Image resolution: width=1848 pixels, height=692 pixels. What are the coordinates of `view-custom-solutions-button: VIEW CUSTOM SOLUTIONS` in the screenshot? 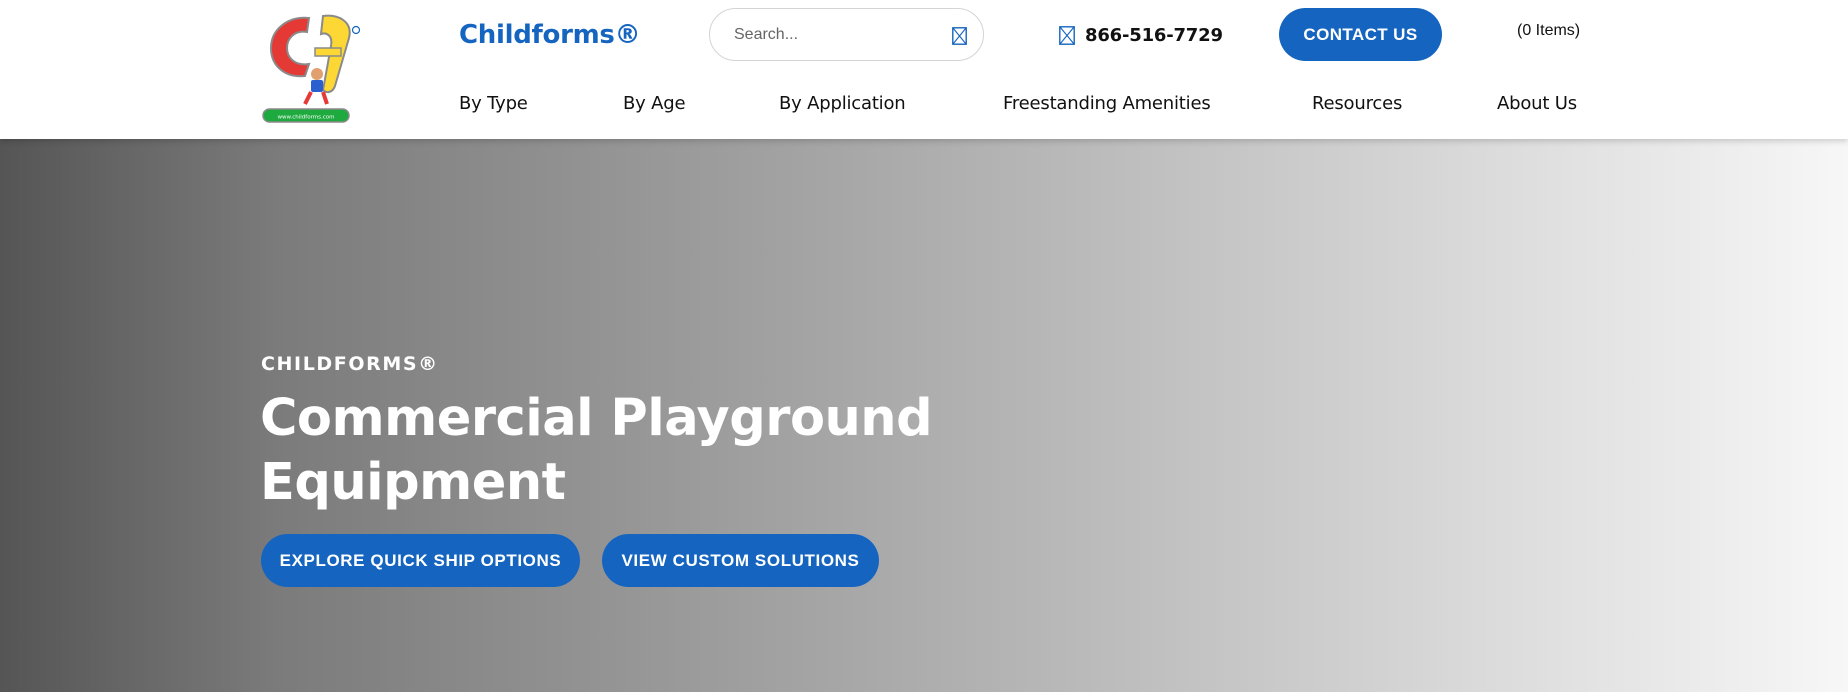 It's located at (740, 560).